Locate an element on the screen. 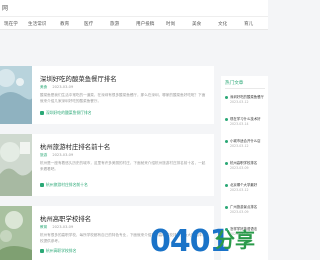 The image size is (320, 260). nav-item-food: 美食 is located at coordinates (196, 24).